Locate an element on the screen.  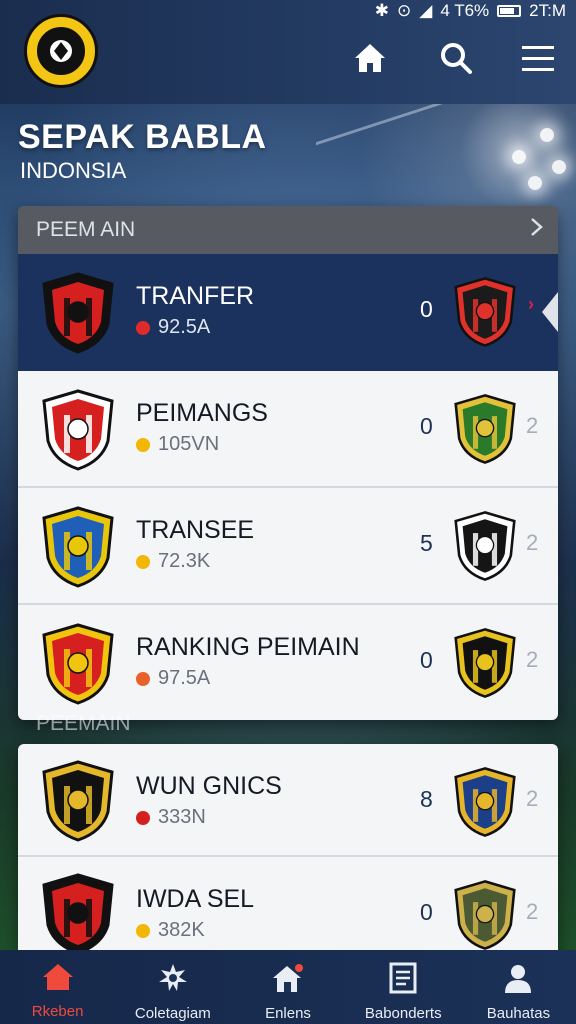
club-logo is located at coordinates (61, 51).